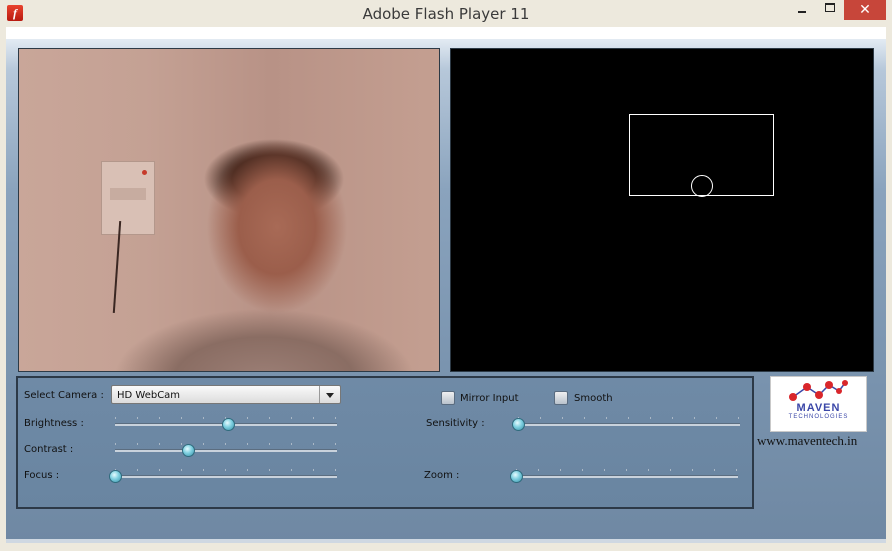 Image resolution: width=892 pixels, height=551 pixels. Describe the element at coordinates (455, 423) in the screenshot. I see `sensitivity-label: Sensitivity :` at that location.